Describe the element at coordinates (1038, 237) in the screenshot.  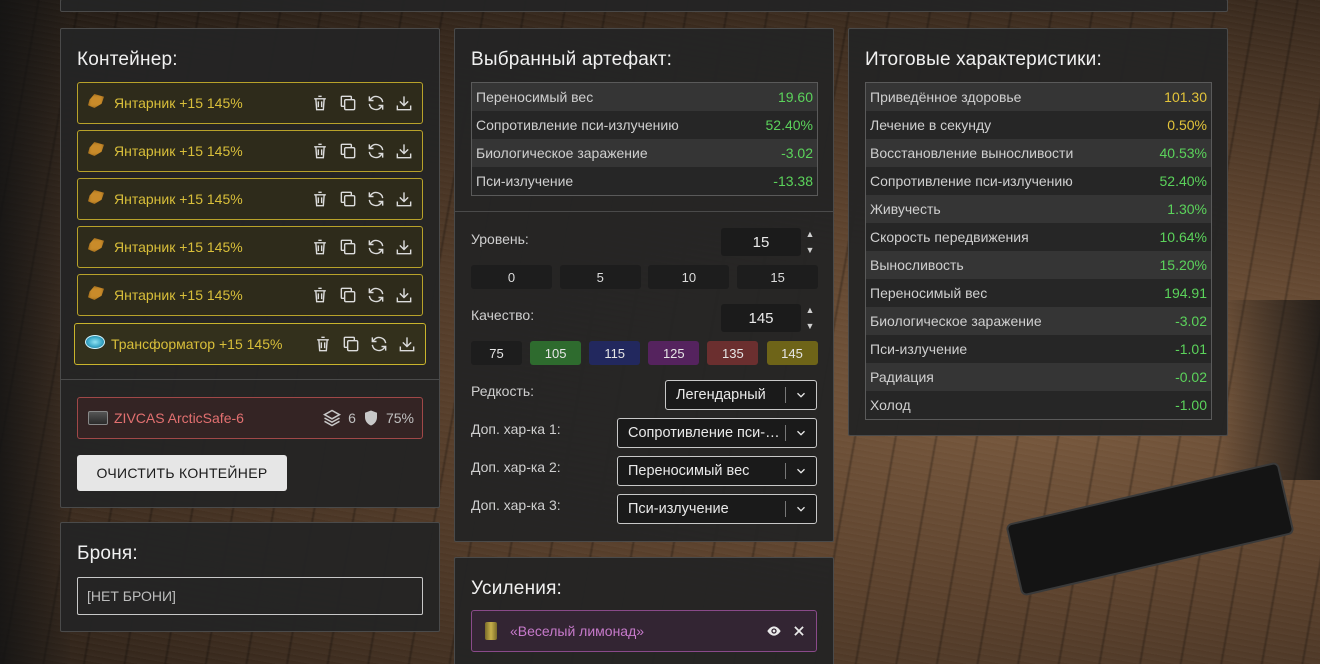
I see `stat-row: Скорость передвижения 10.64%` at that location.